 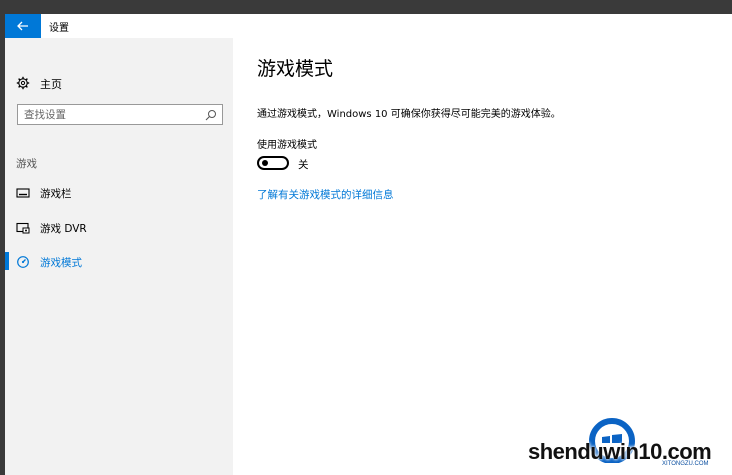 What do you see at coordinates (273, 163) in the screenshot?
I see `game-mode-toggle` at bounding box center [273, 163].